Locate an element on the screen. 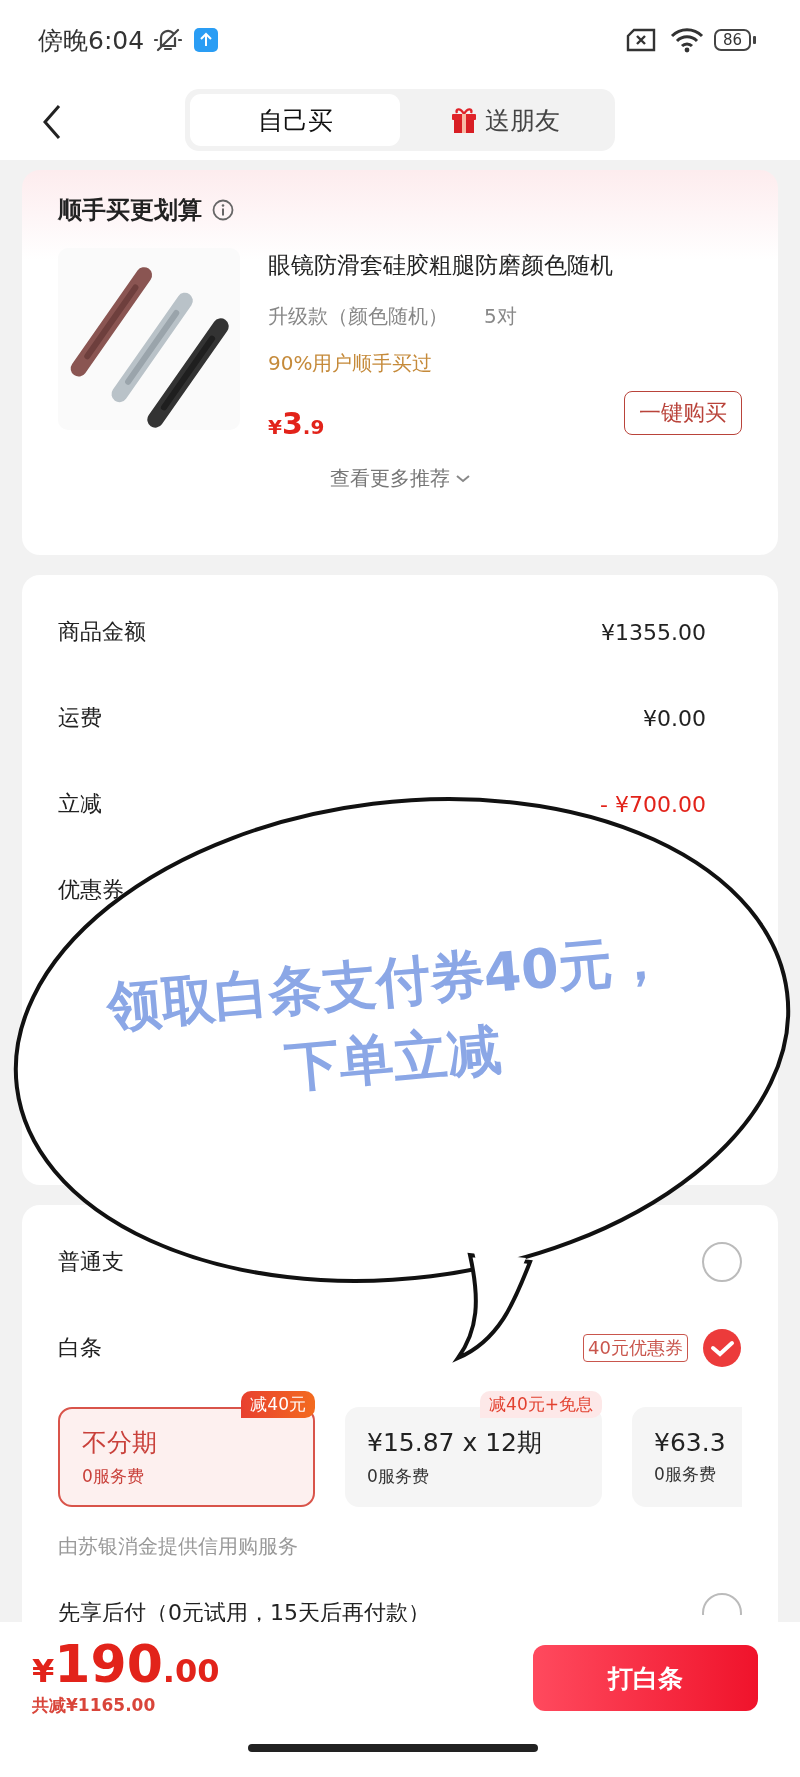  plan-tag: 减40元+免息 is located at coordinates (541, 1404).